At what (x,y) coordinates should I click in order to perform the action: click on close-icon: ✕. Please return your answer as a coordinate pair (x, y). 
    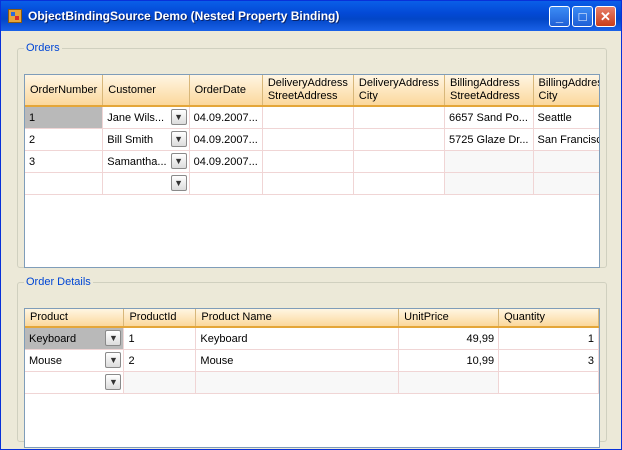
    Looking at the image, I should click on (605, 16).